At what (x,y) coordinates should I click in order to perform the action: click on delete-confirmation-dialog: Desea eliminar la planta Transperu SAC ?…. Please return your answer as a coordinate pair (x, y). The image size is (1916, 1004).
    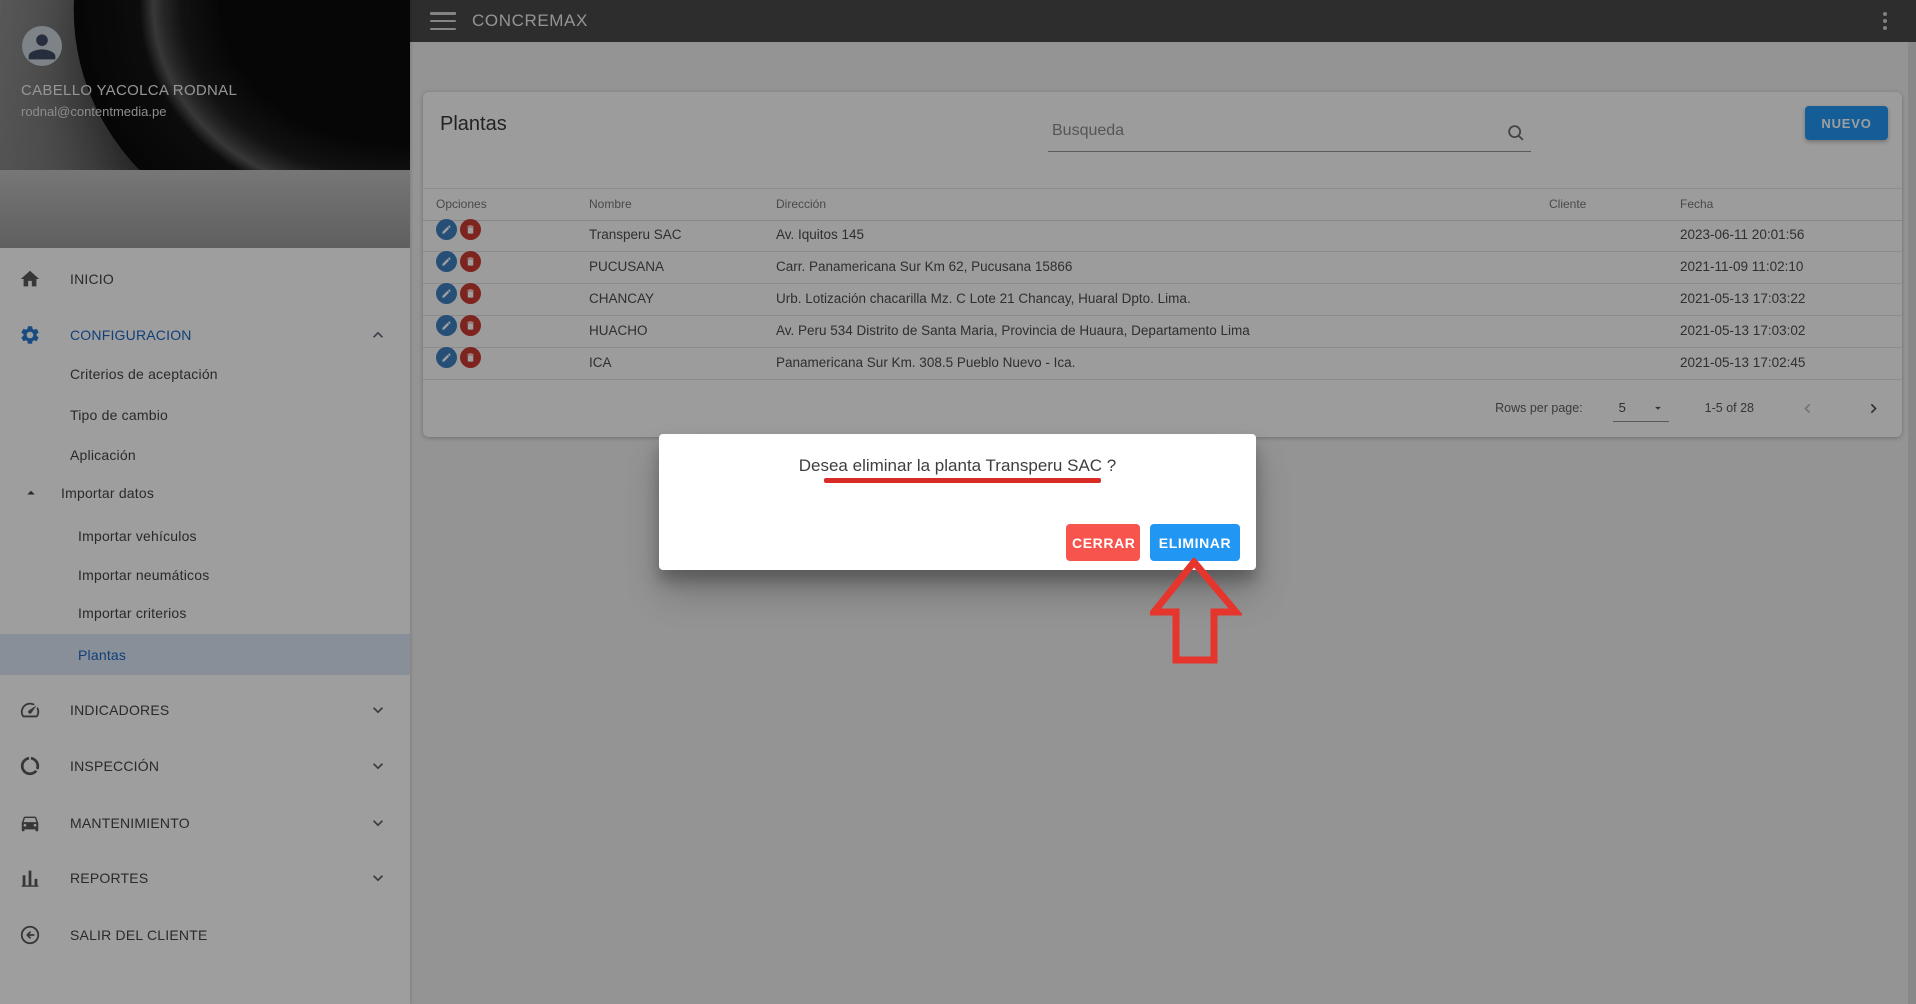
    Looking at the image, I should click on (957, 502).